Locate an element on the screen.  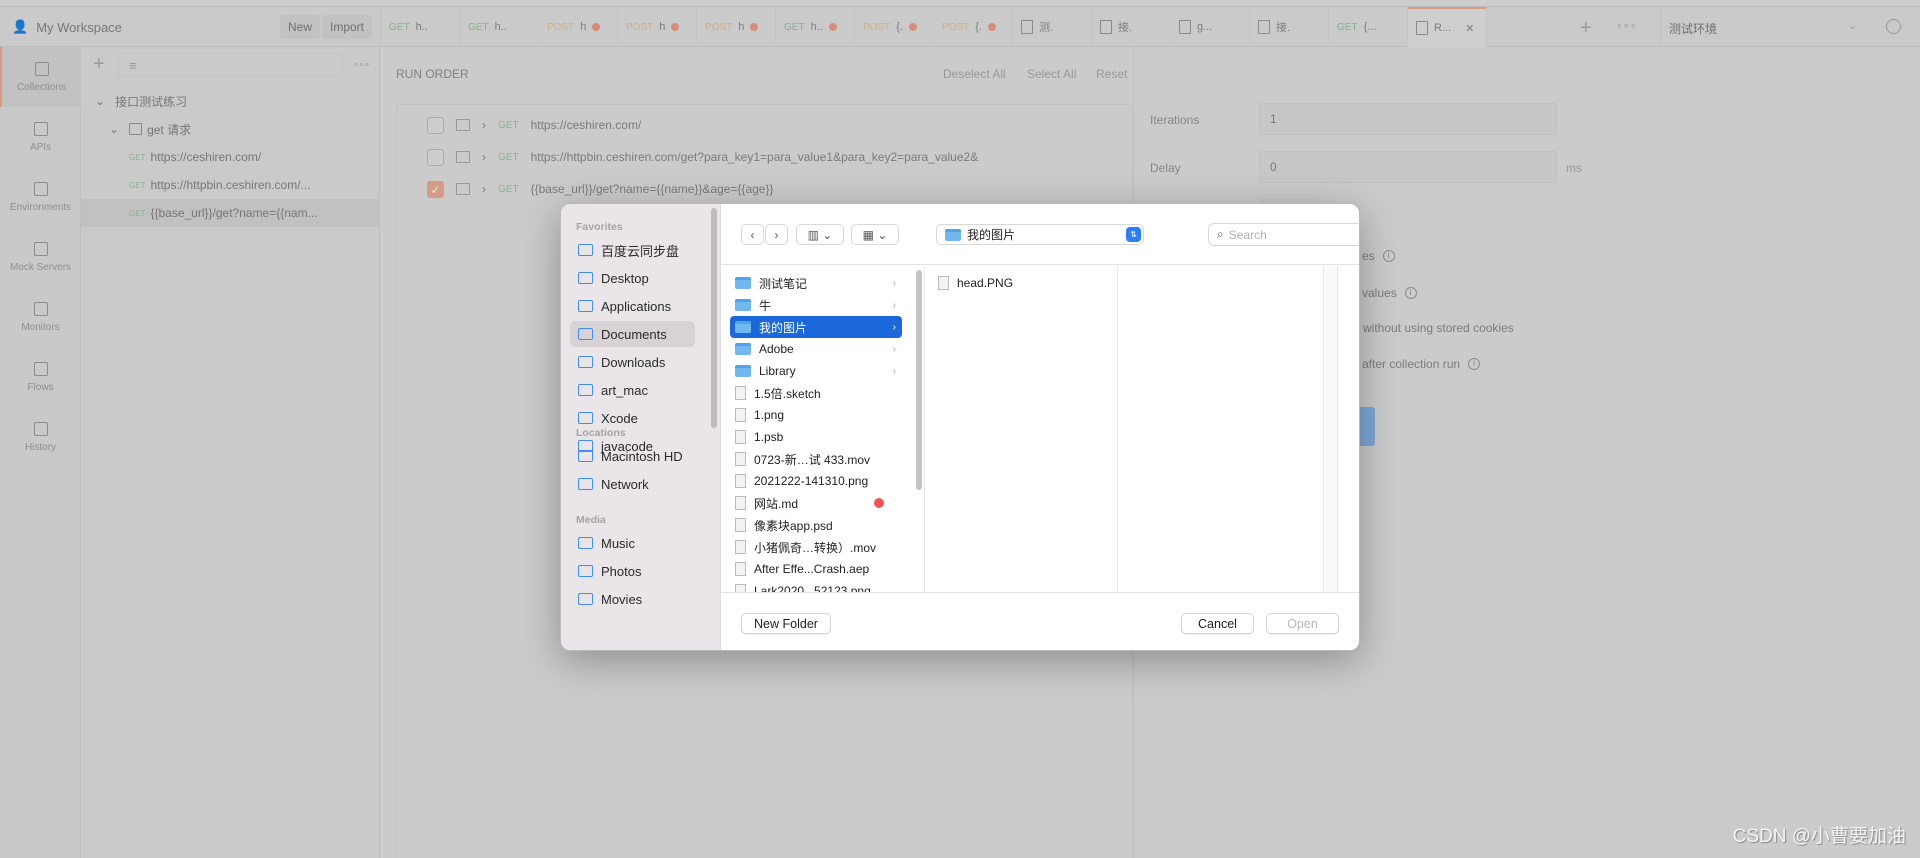
sidebar-item-applications: Applications is located at coordinates (632, 306).